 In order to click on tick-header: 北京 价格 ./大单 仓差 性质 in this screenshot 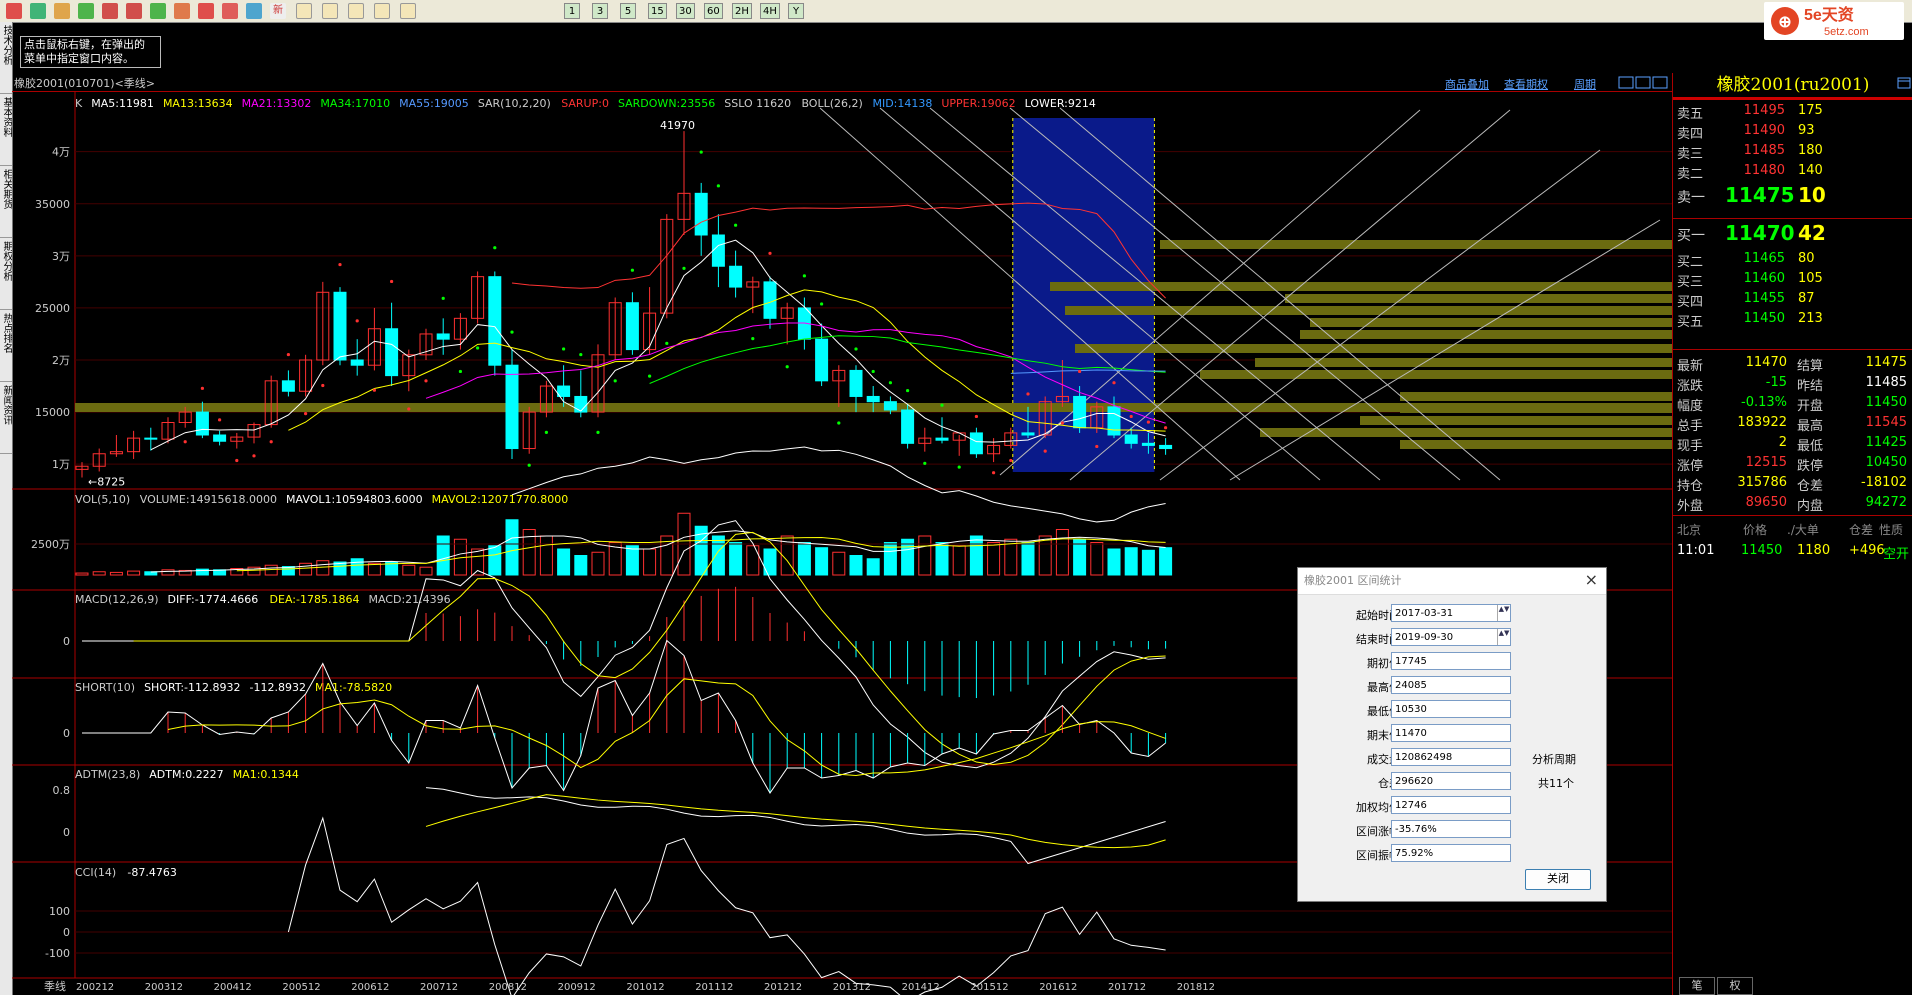, I will do `click(1792, 529)`.